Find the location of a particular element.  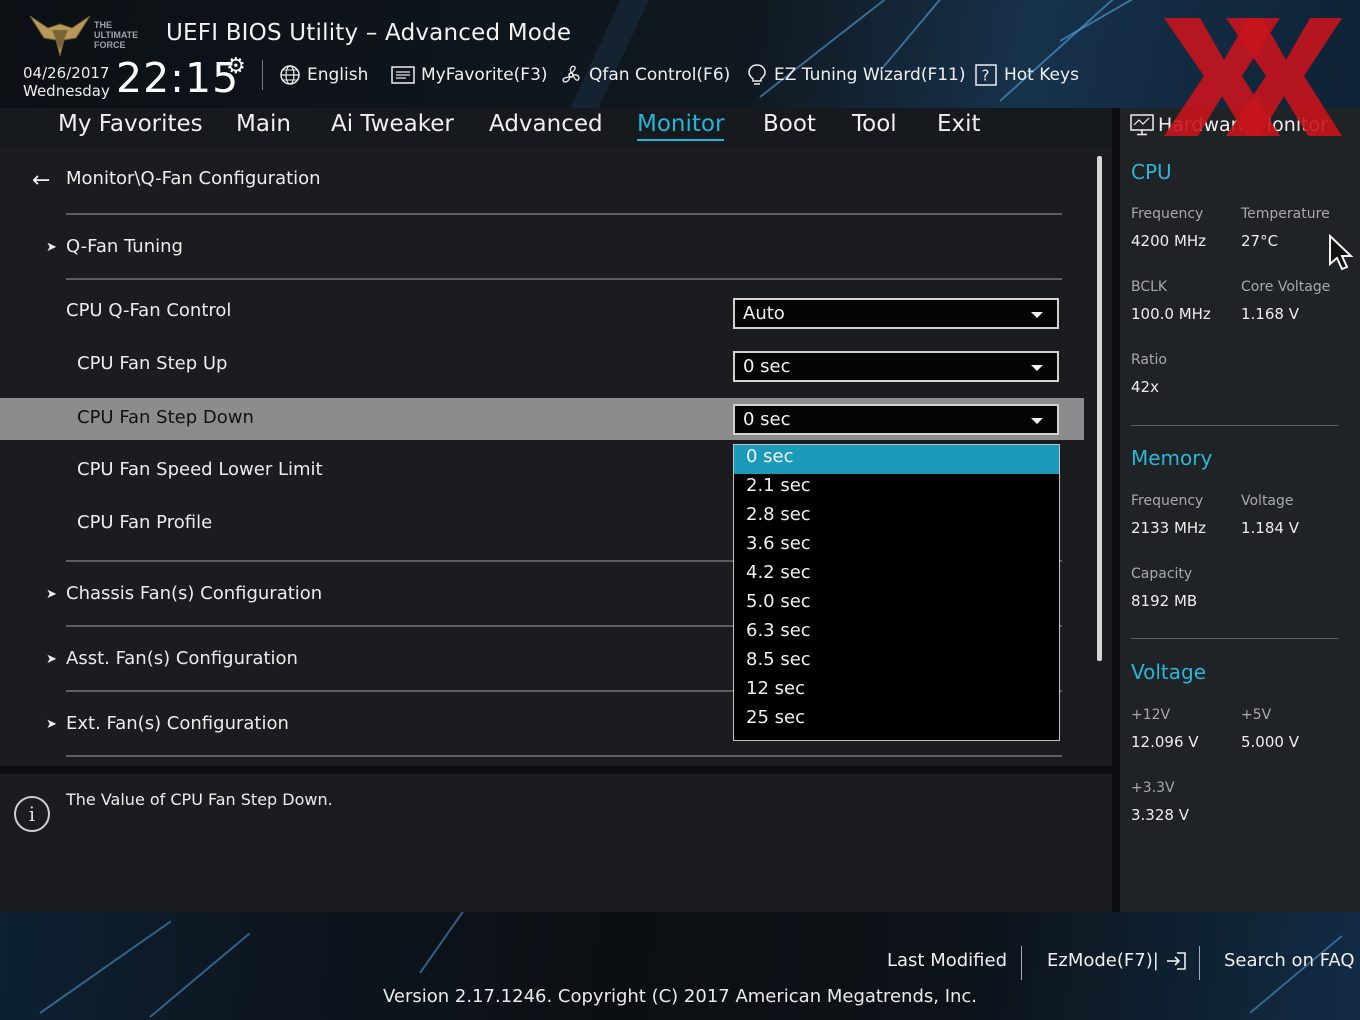

memory-voltage-label: Voltage is located at coordinates (1267, 501).